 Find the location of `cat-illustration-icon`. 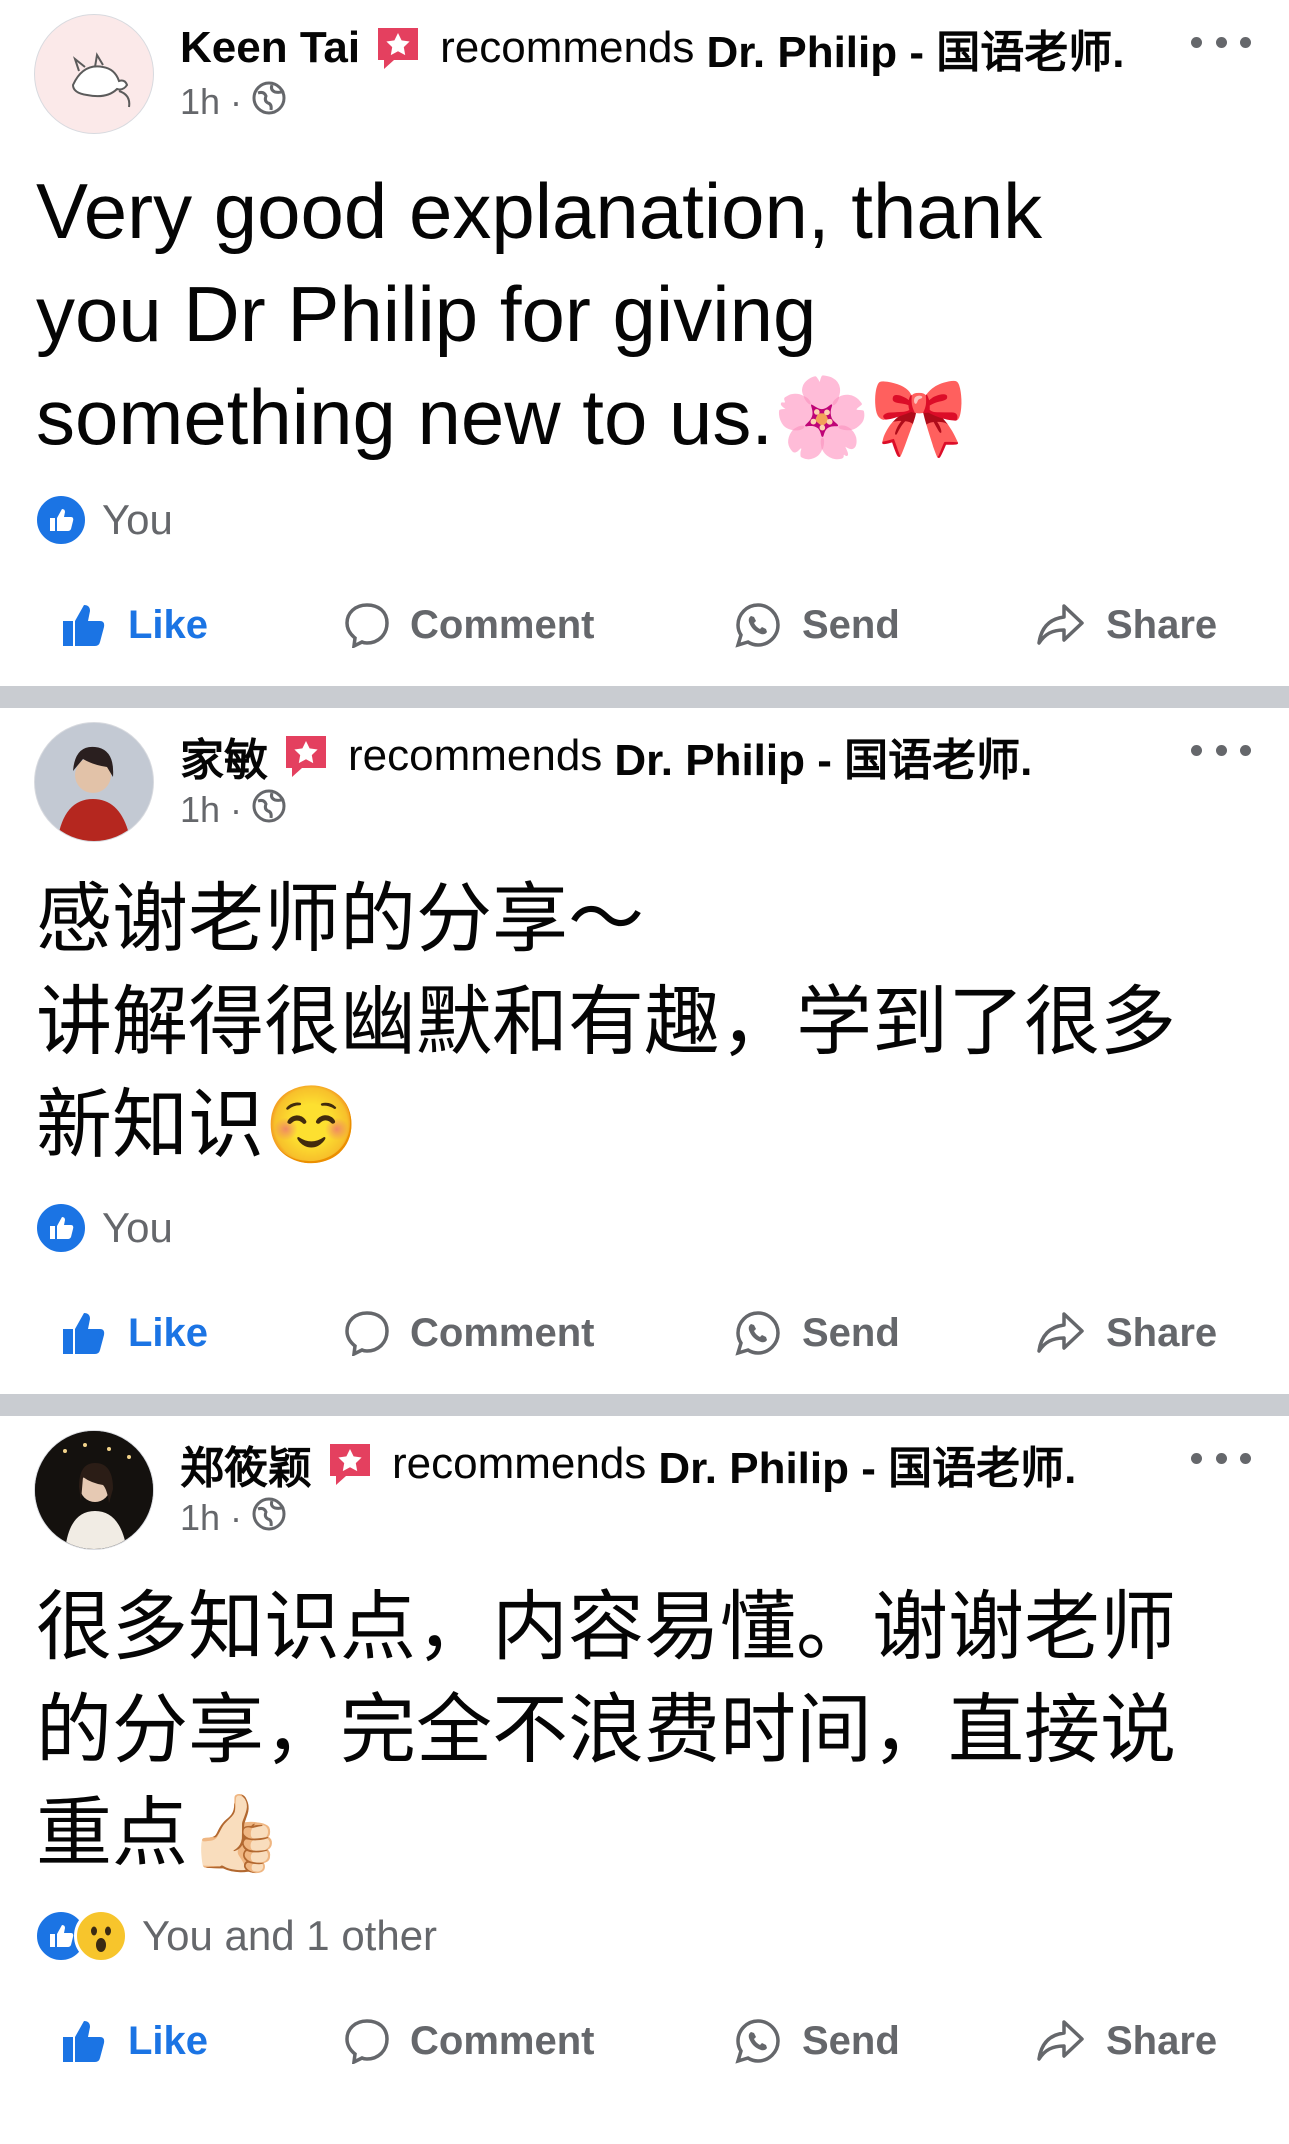

cat-illustration-icon is located at coordinates (101, 80).